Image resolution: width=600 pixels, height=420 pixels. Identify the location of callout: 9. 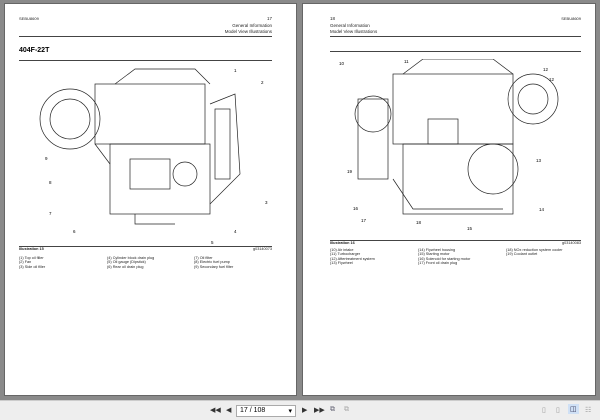
(46, 158).